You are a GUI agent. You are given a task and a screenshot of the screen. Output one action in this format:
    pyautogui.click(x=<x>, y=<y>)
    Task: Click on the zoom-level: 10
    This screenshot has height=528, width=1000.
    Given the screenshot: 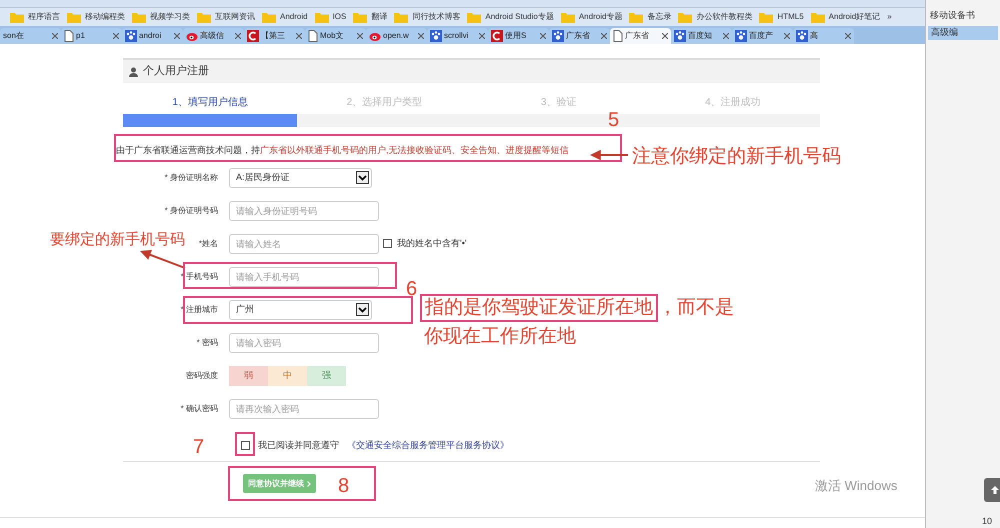 What is the action you would take?
    pyautogui.click(x=987, y=521)
    